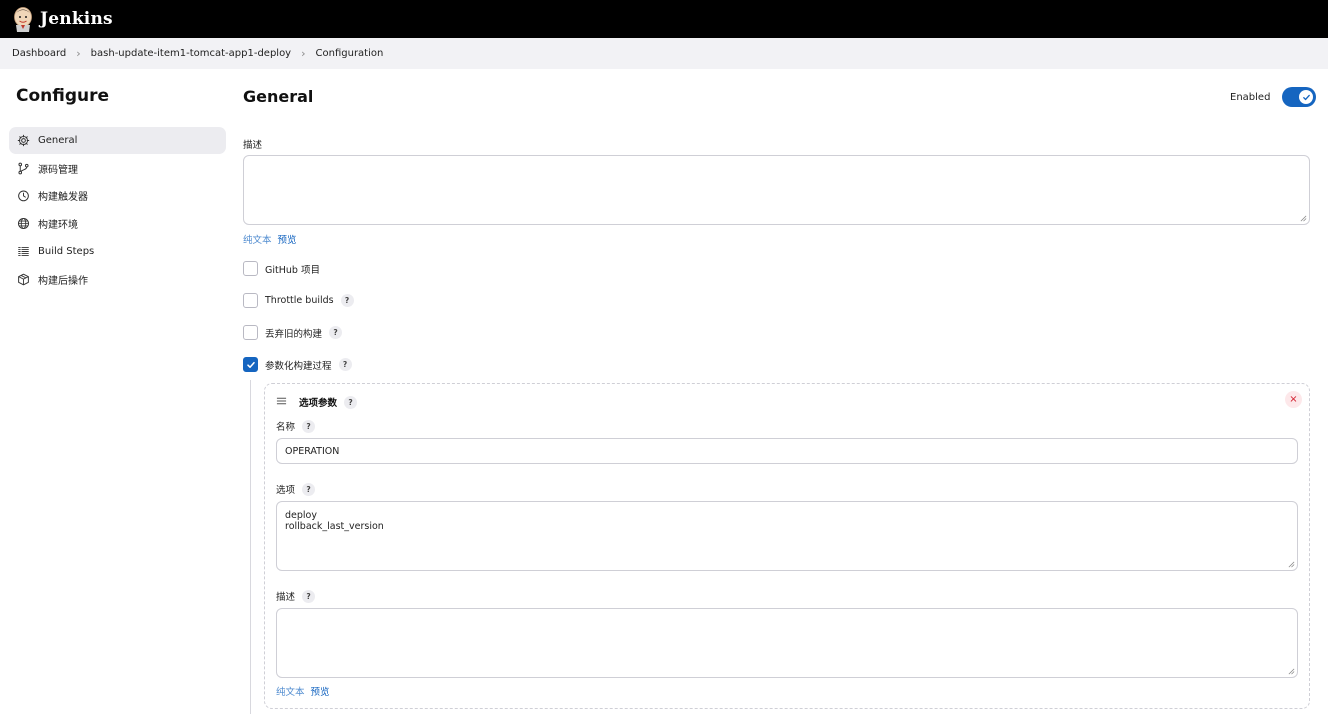 This screenshot has width=1328, height=714. What do you see at coordinates (58, 170) in the screenshot?
I see `sidebar-item-label: 源码管理` at bounding box center [58, 170].